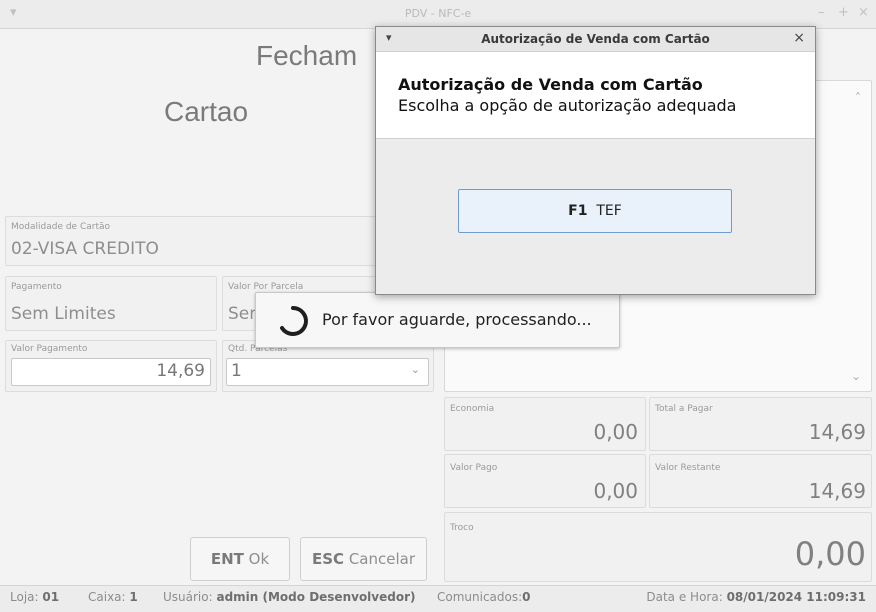 Image resolution: width=876 pixels, height=612 pixels. I want to click on valor-pago-value: 0,00, so click(615, 491).